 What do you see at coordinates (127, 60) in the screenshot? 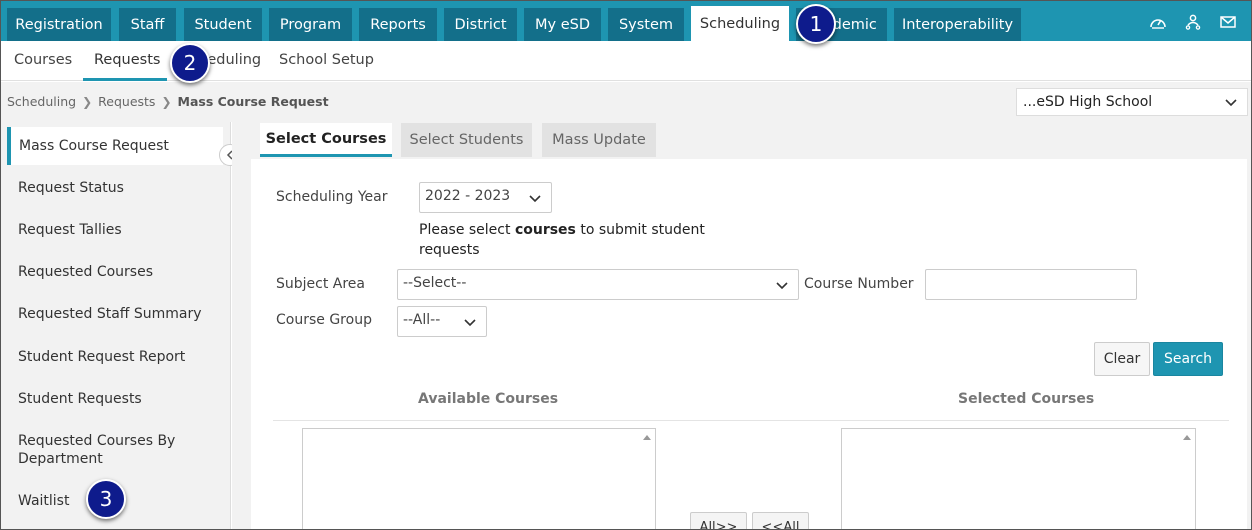
I see `sub-tab-requests: Requests` at bounding box center [127, 60].